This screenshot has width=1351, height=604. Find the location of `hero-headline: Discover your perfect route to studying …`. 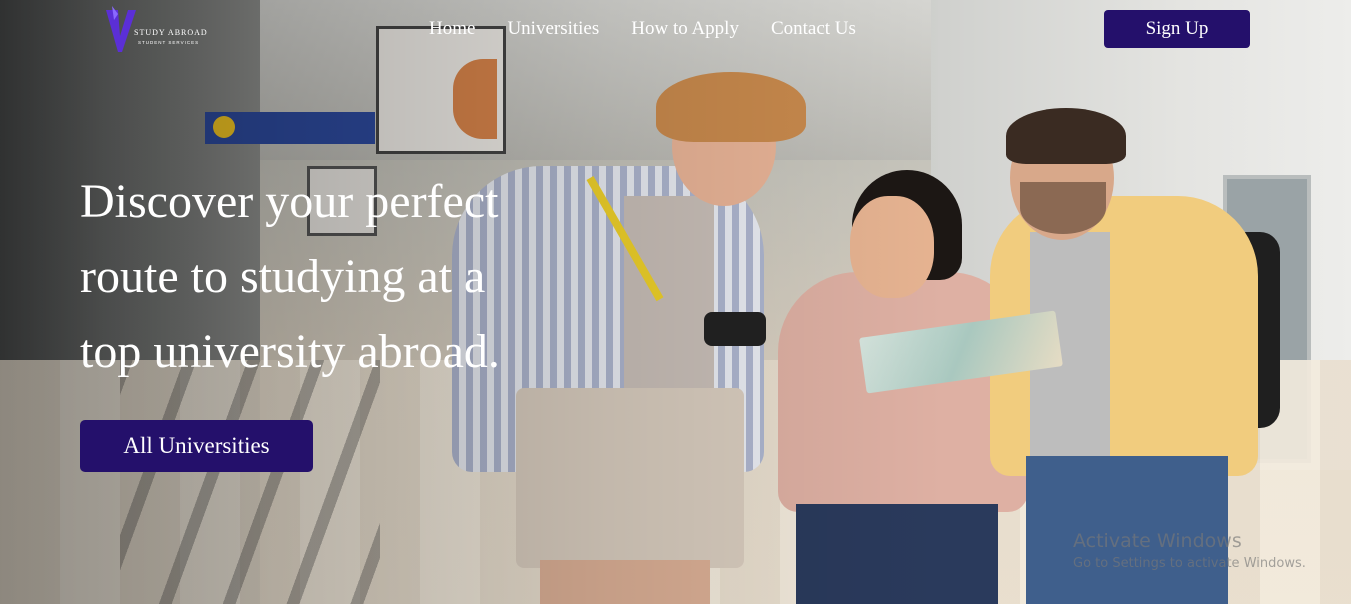

hero-headline: Discover your perfect route to studying … is located at coordinates (290, 276).